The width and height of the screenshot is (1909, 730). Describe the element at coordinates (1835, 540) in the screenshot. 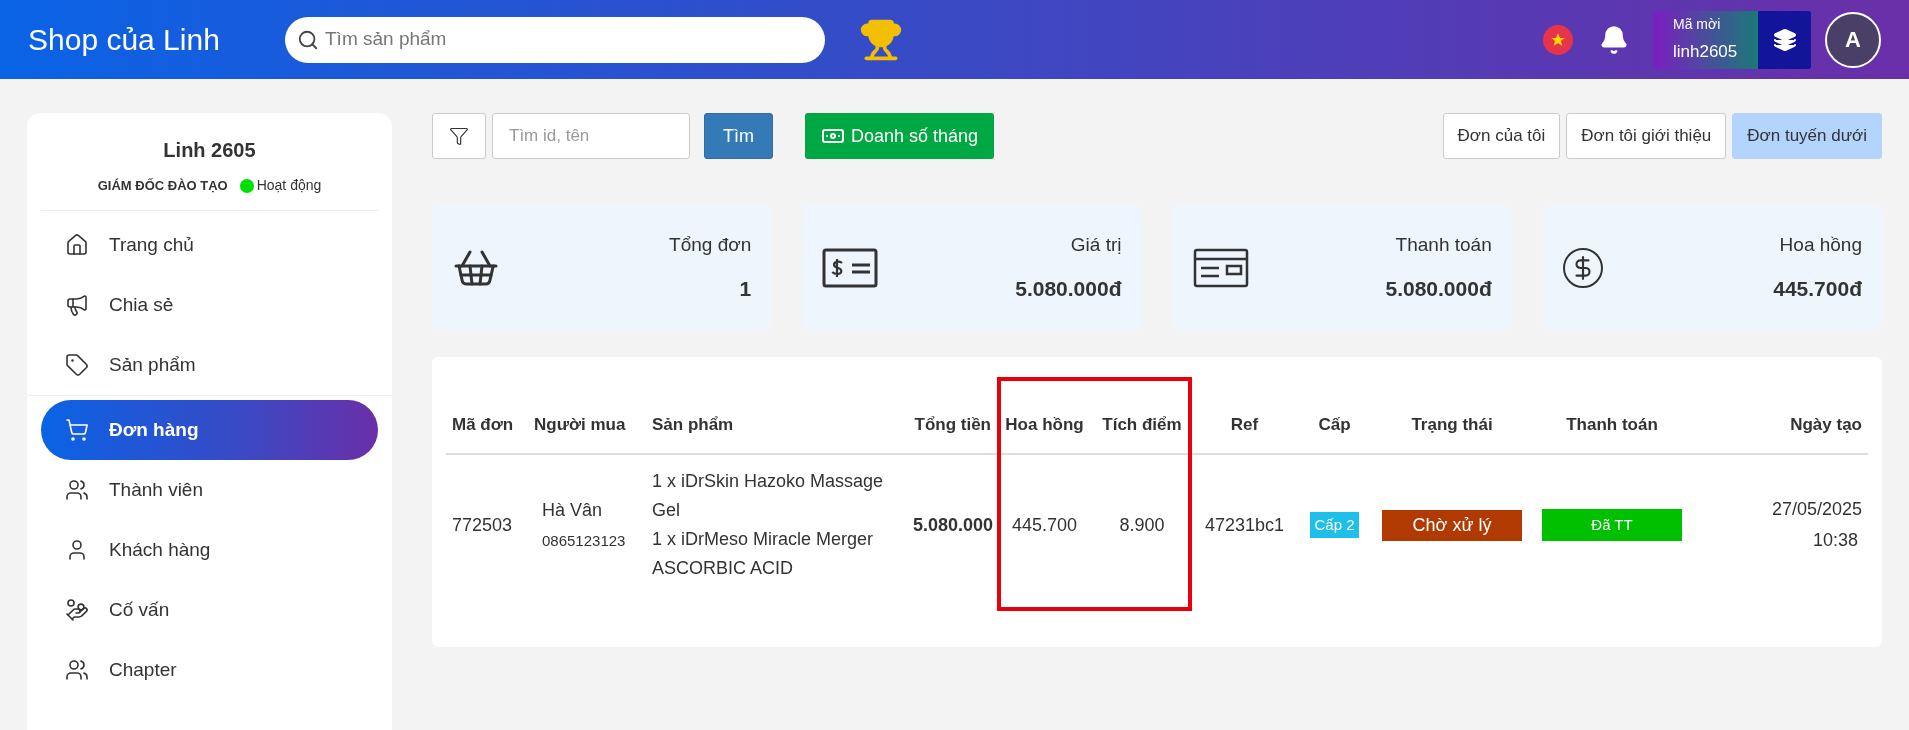

I see `created-time: 10:38` at that location.